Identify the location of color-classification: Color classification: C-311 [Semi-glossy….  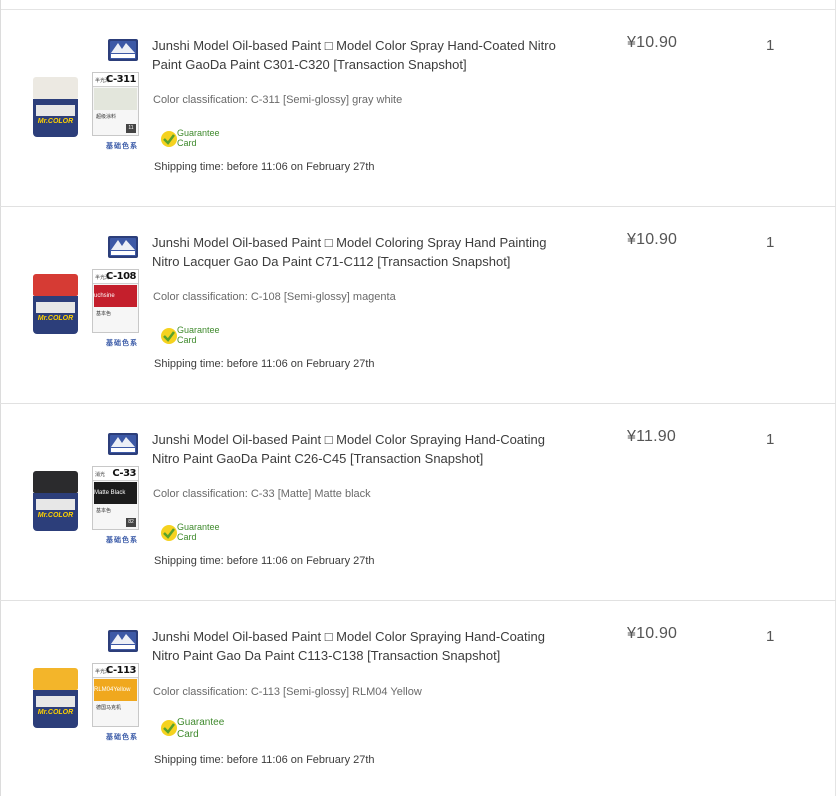
(278, 100).